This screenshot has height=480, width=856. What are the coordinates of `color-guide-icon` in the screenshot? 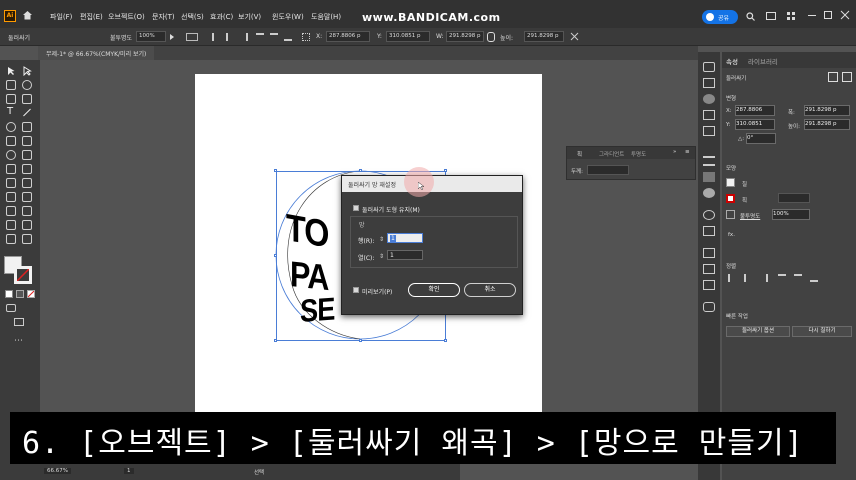 It's located at (709, 99).